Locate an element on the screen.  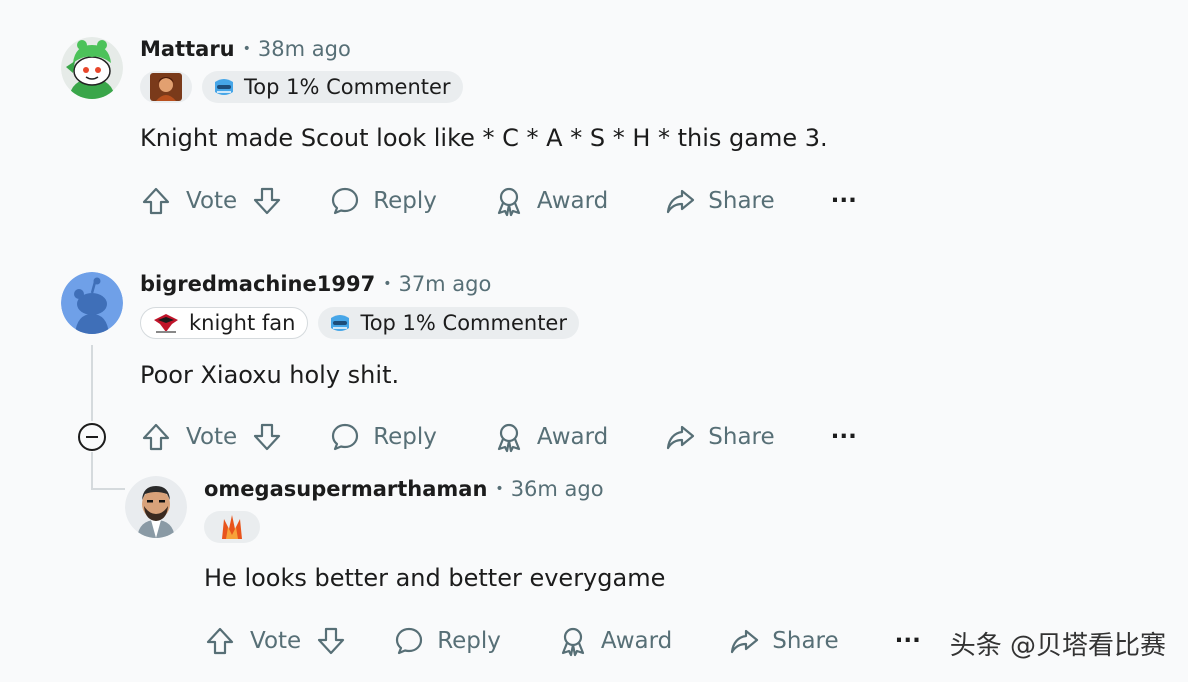
comment-meta: omegasupermarthaman • 36m ago is located at coordinates (404, 489).